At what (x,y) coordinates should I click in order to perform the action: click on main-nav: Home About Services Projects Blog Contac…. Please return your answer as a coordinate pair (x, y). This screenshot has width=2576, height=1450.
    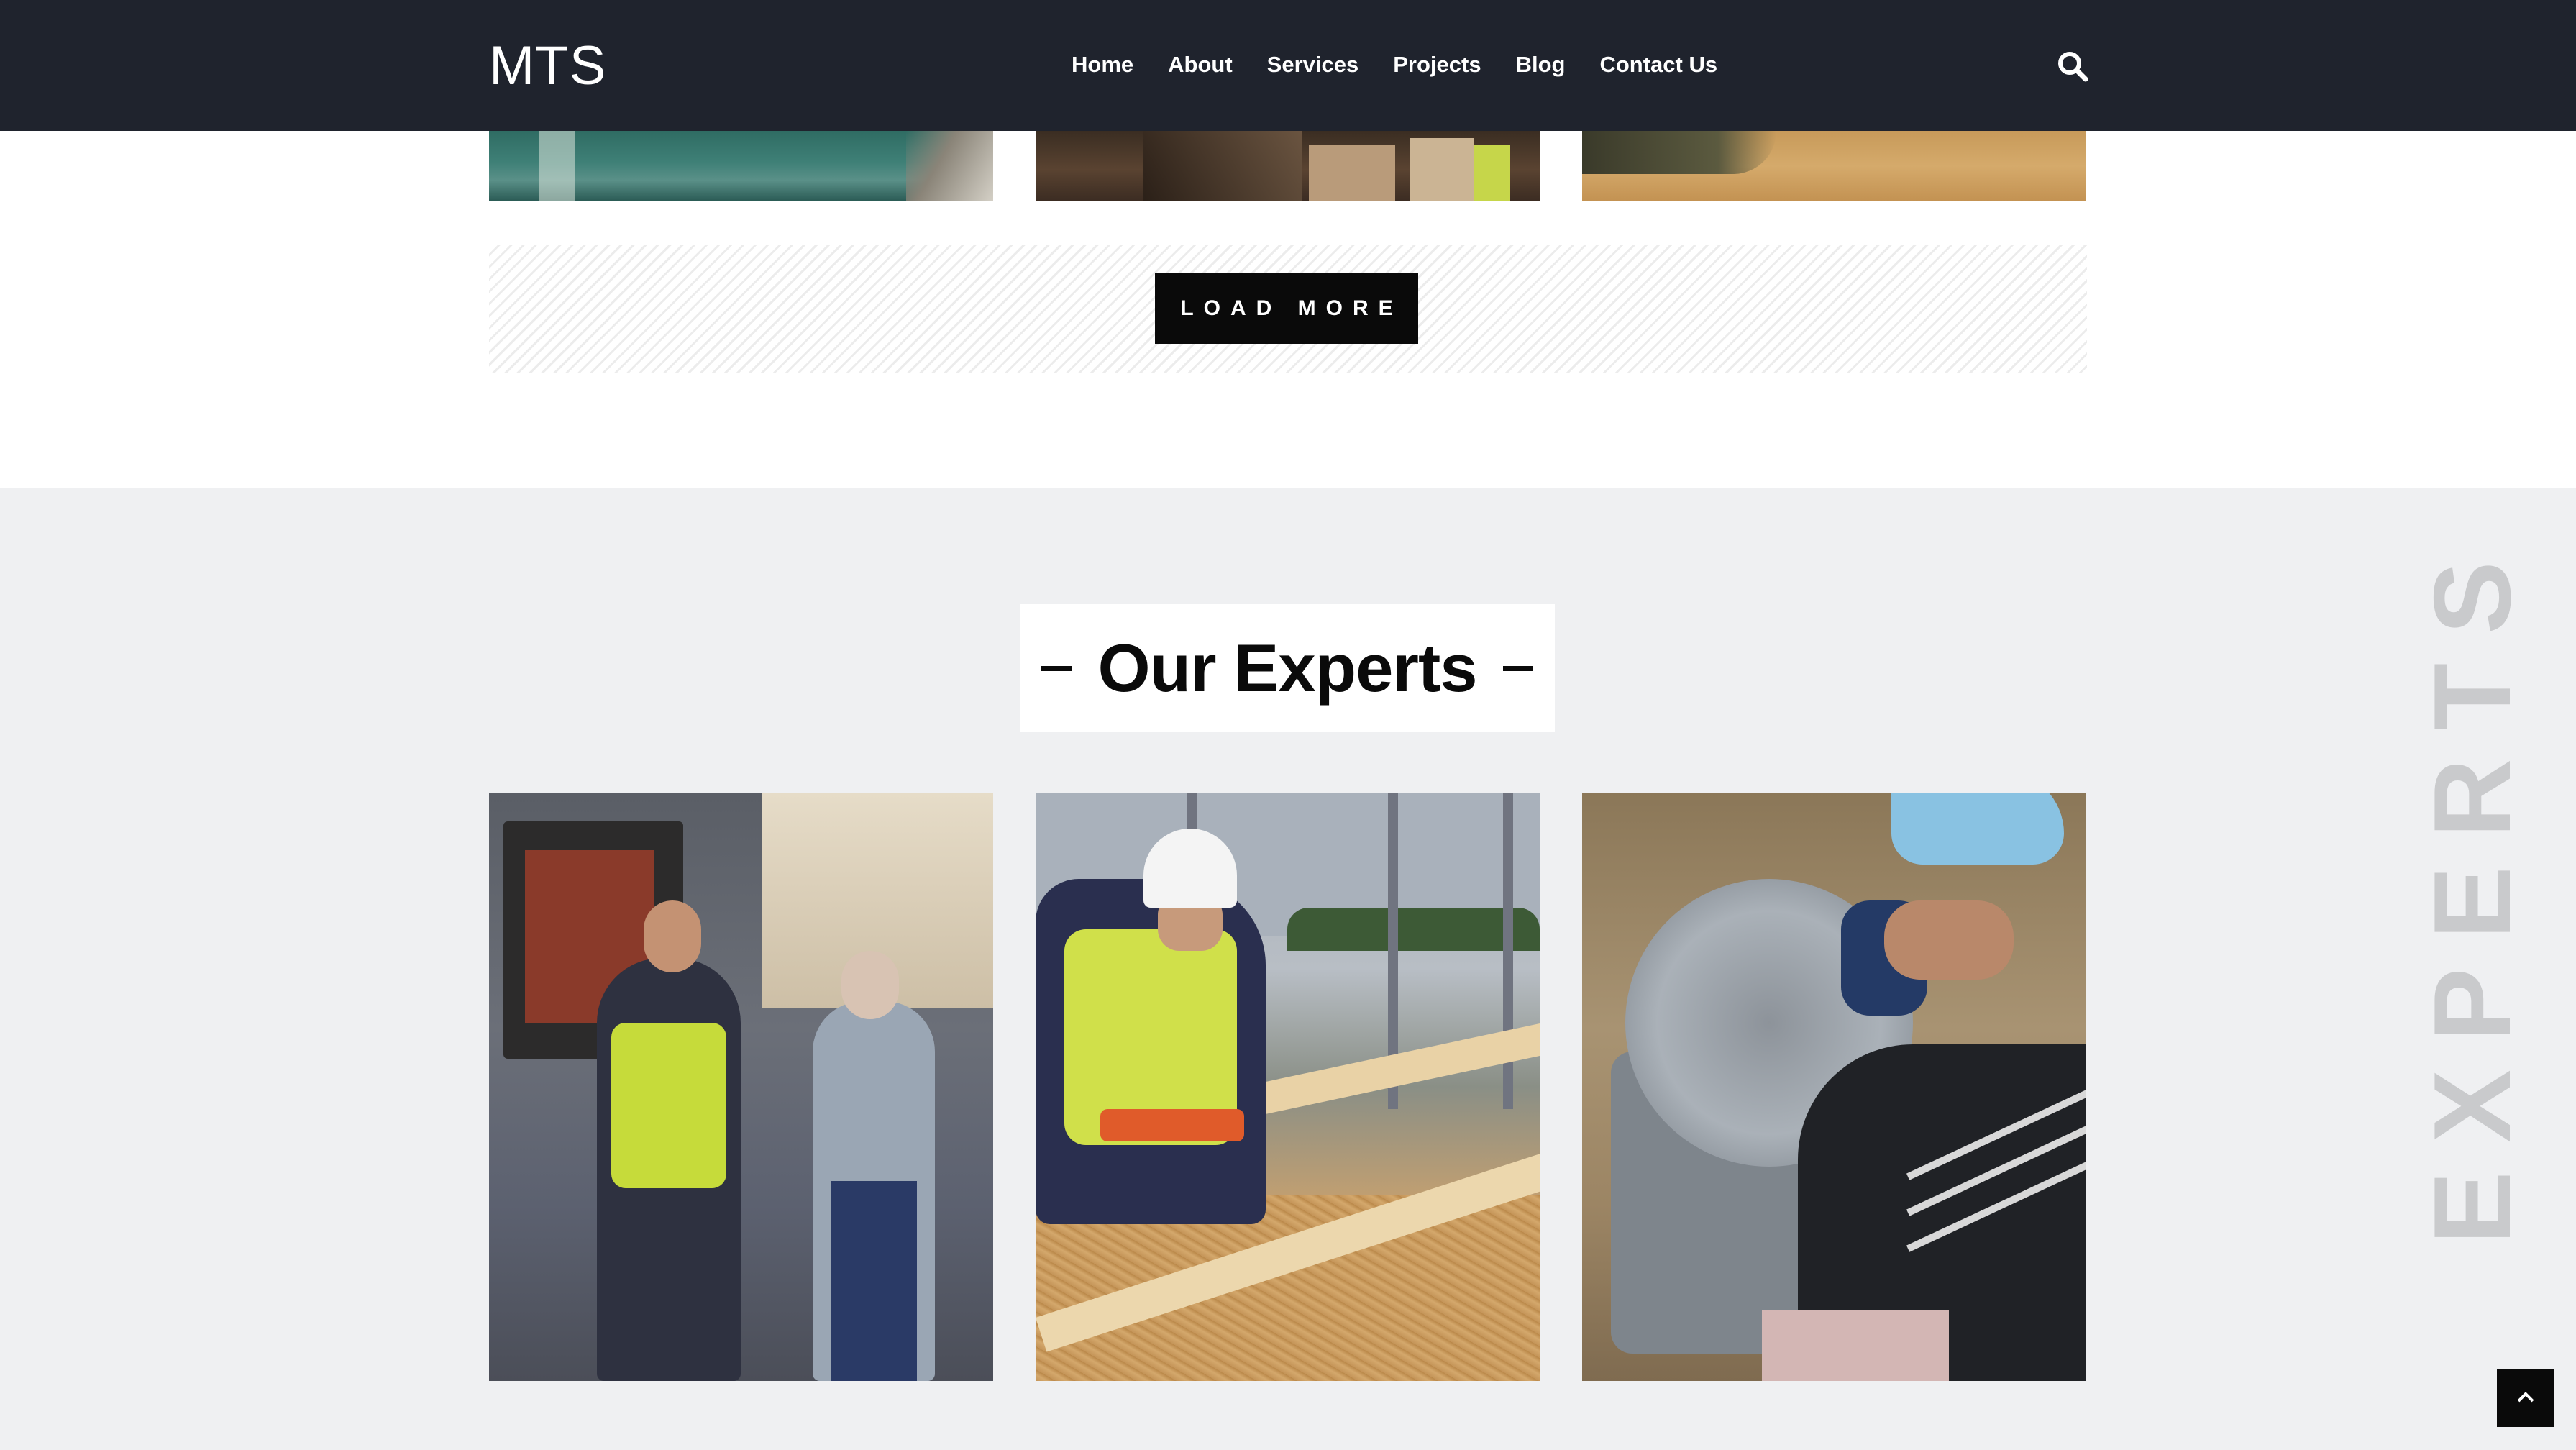
    Looking at the image, I should click on (1394, 64).